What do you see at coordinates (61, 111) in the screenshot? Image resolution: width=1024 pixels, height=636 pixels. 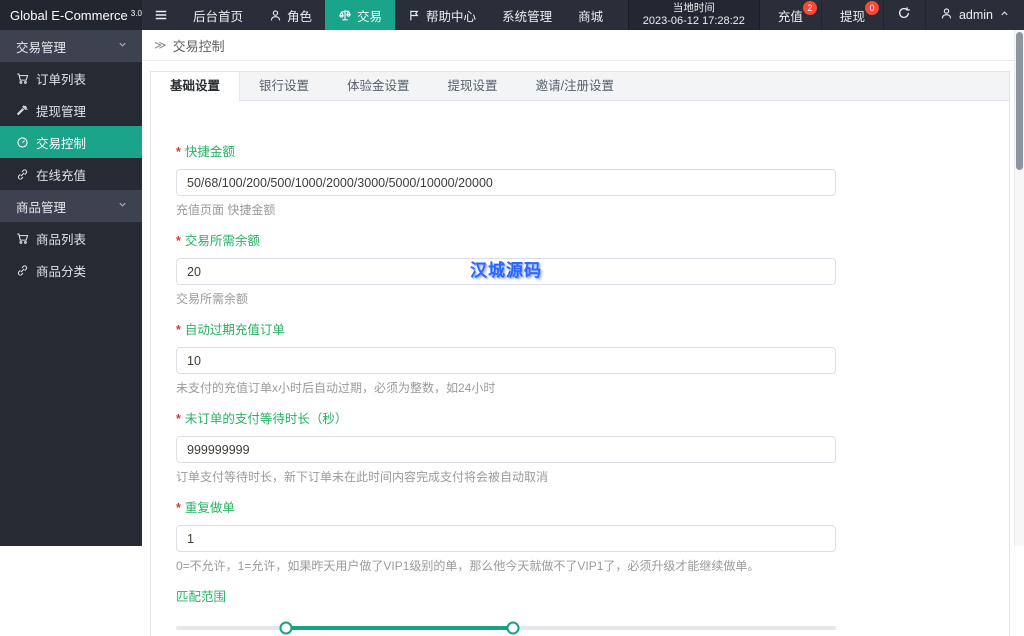 I see `sidebar-item-label: 提现管理` at bounding box center [61, 111].